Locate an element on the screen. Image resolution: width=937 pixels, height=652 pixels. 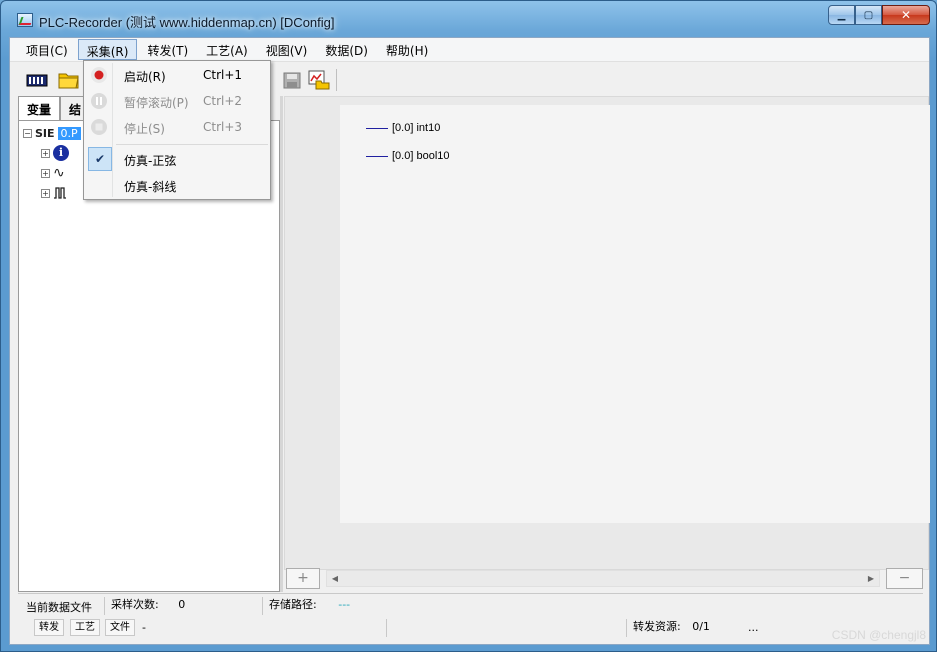
storage-path-label: 存储路径: is located at coordinates (293, 604).